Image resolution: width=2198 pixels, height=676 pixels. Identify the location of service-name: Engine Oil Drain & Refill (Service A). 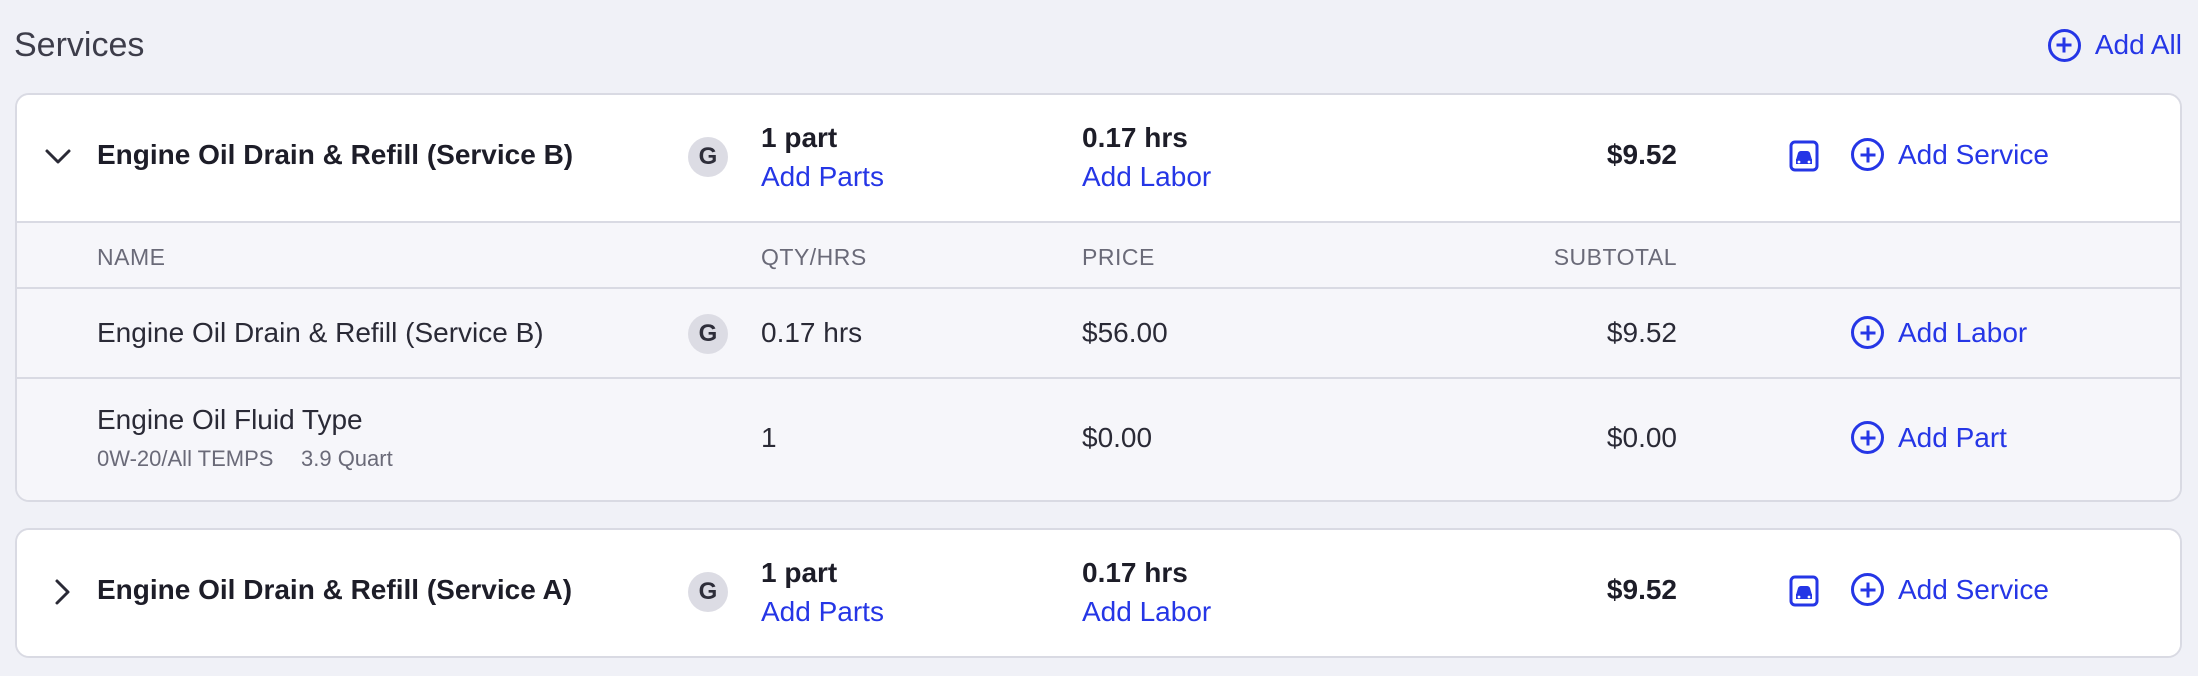
(335, 589).